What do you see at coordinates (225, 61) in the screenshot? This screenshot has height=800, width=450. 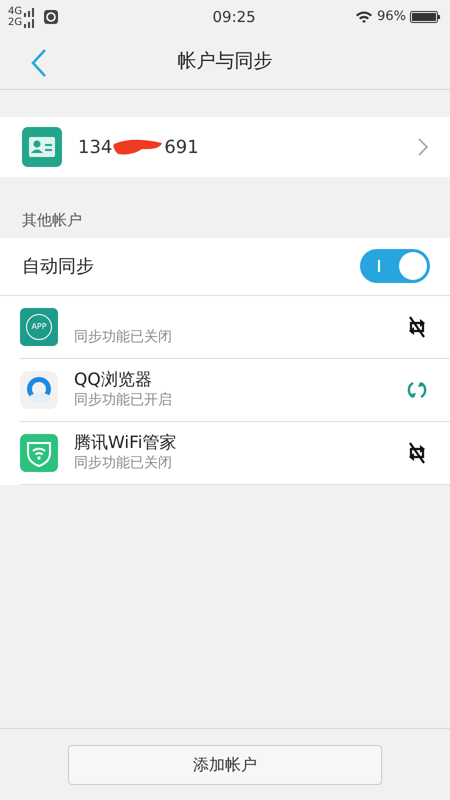 I see `page-title: 帐户与同步` at bounding box center [225, 61].